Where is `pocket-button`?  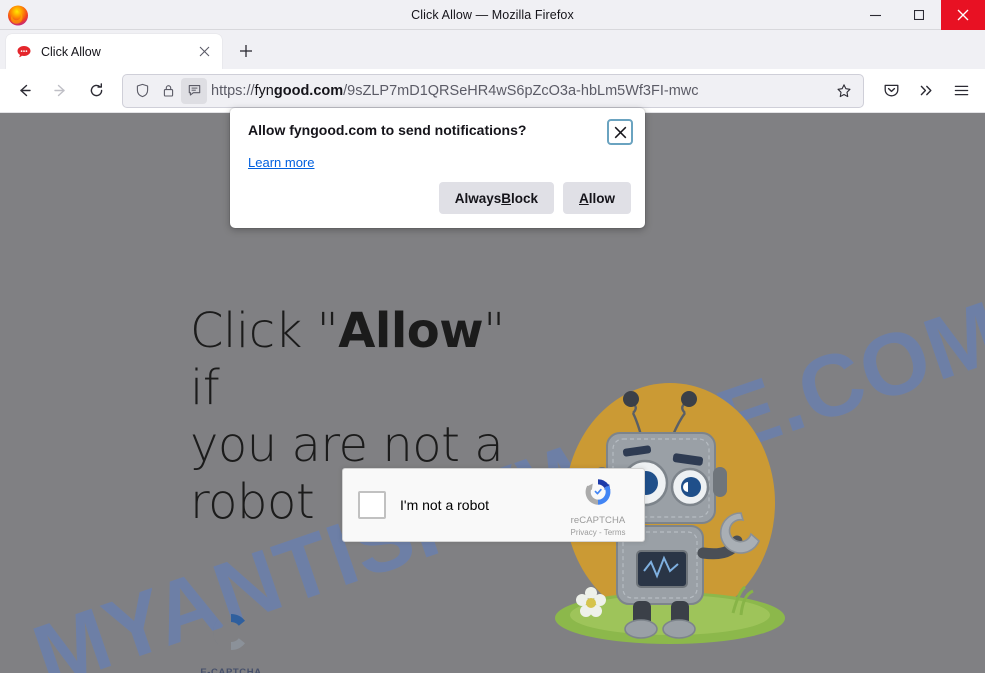 pocket-button is located at coordinates (891, 91).